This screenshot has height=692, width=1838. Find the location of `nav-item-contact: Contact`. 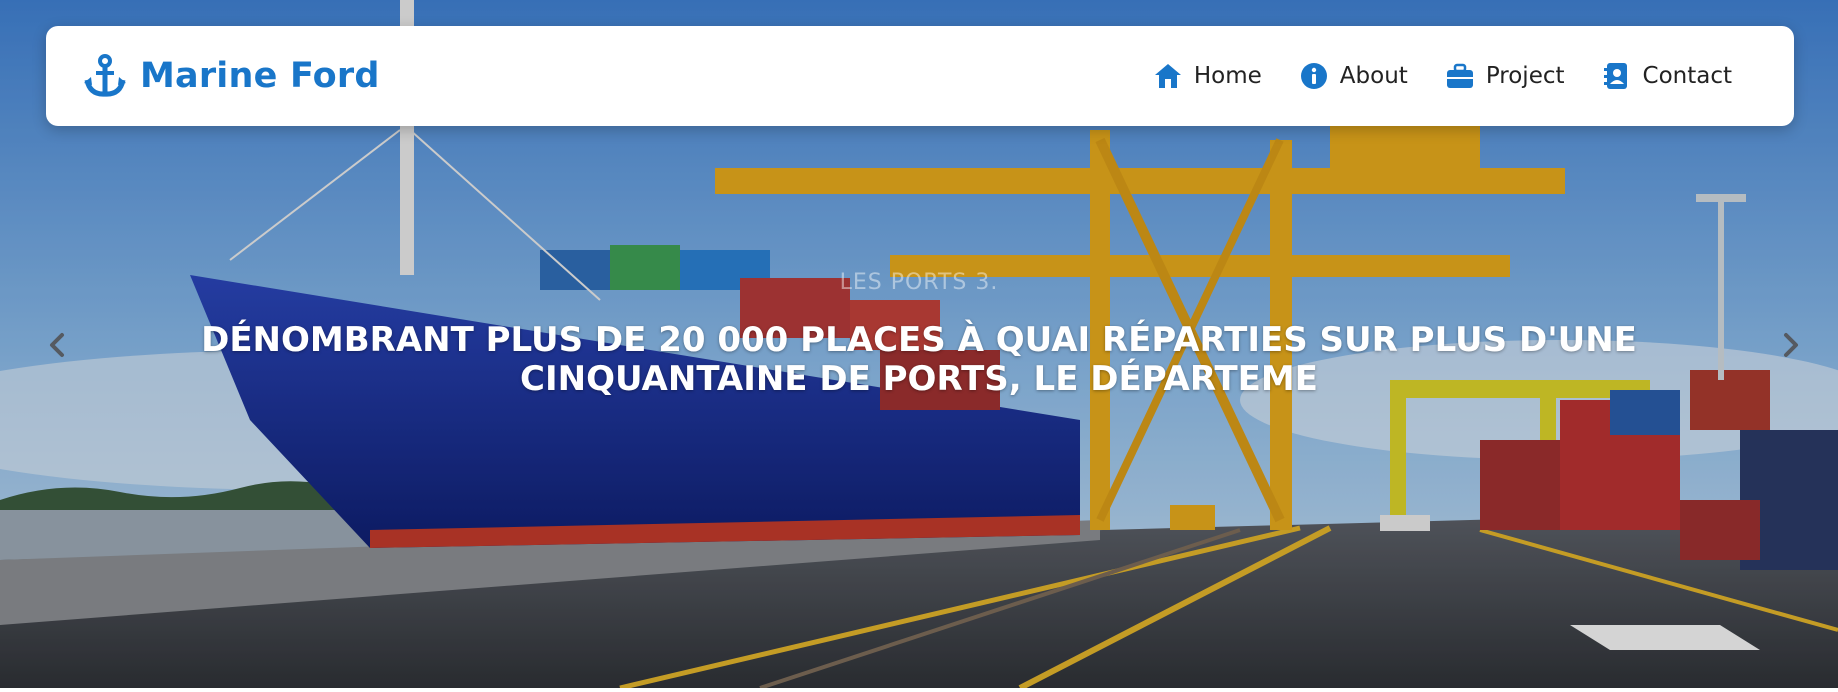

nav-item-contact: Contact is located at coordinates (1667, 76).